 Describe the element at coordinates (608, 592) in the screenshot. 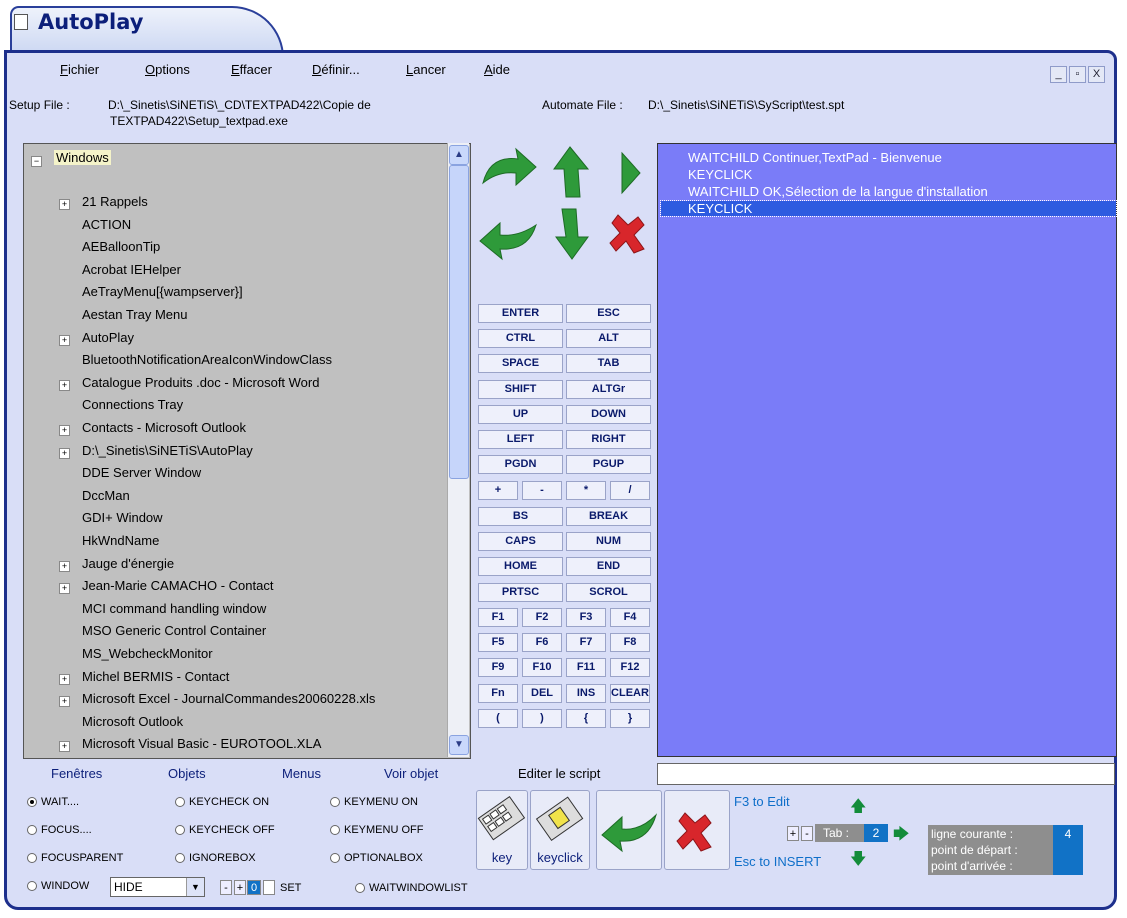

I see `key-scrol-button: SCROL` at that location.